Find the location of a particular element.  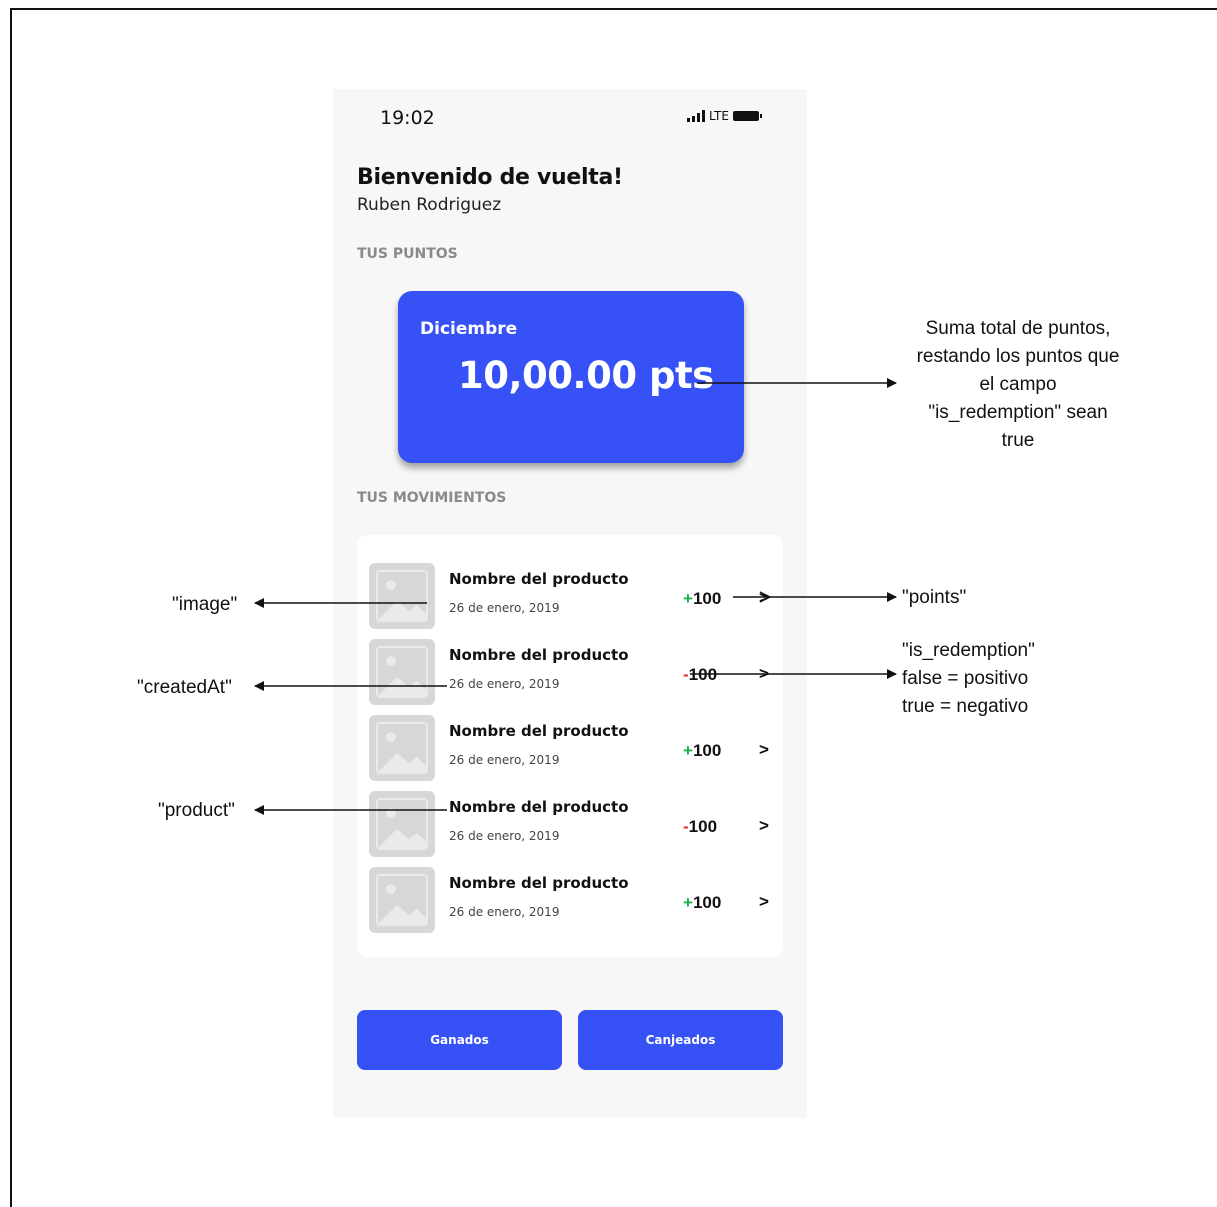

image-note: "image" is located at coordinates (205, 604).